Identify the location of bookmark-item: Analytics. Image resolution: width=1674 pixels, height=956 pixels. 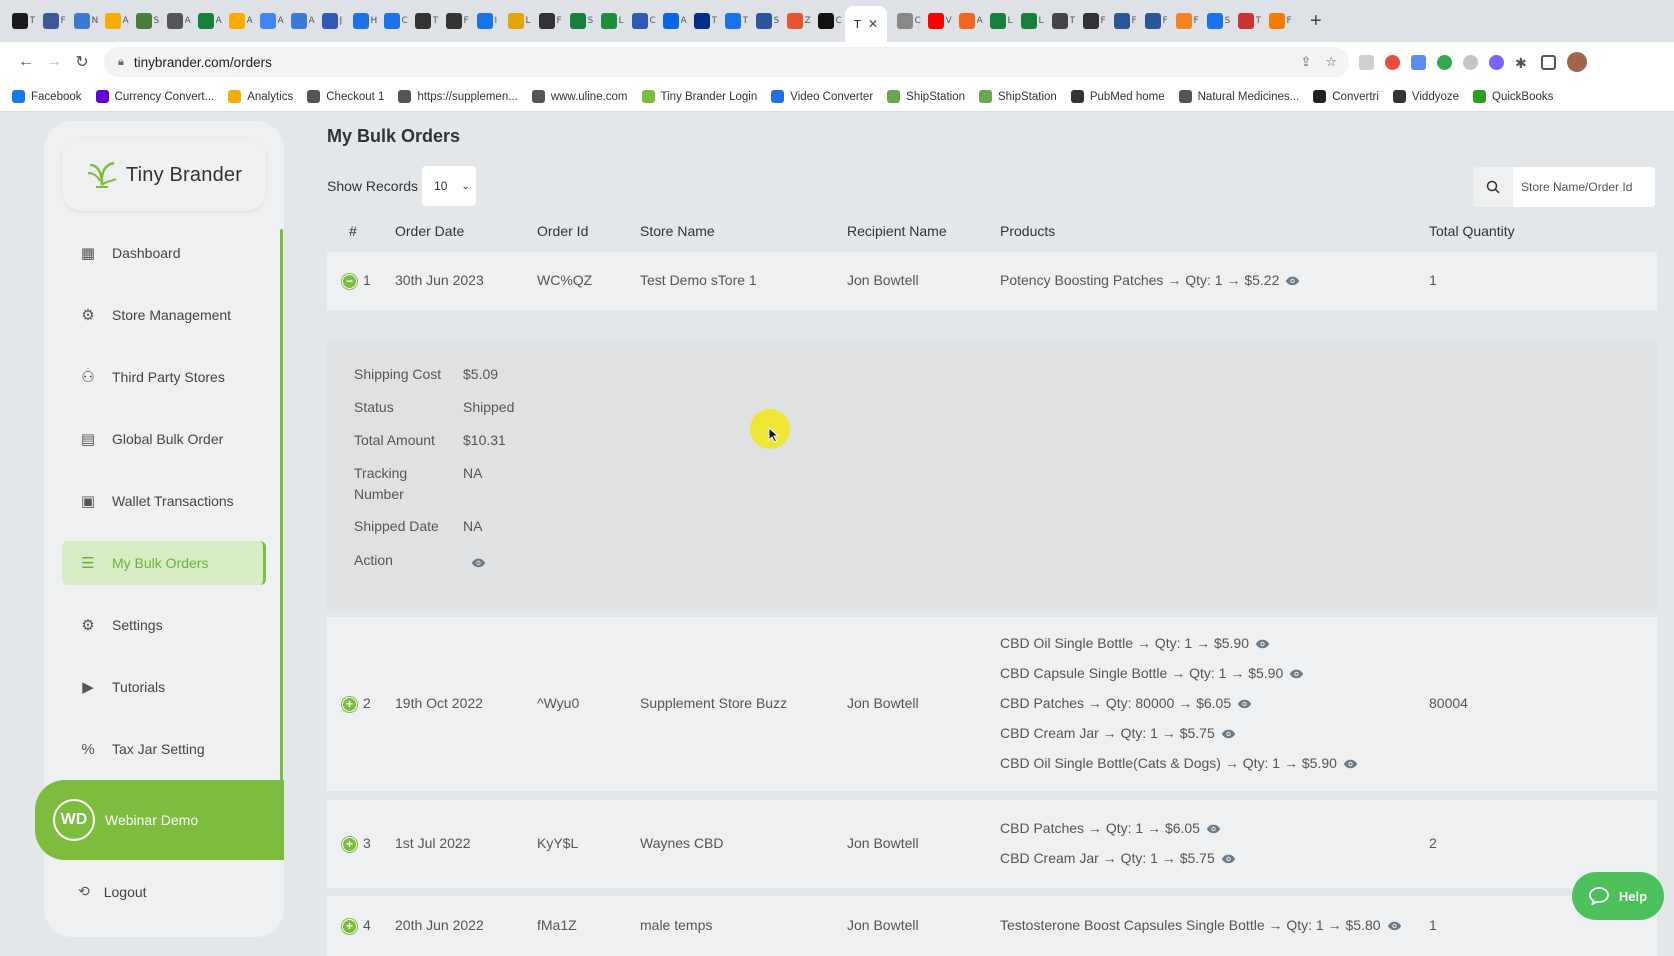
(260, 96).